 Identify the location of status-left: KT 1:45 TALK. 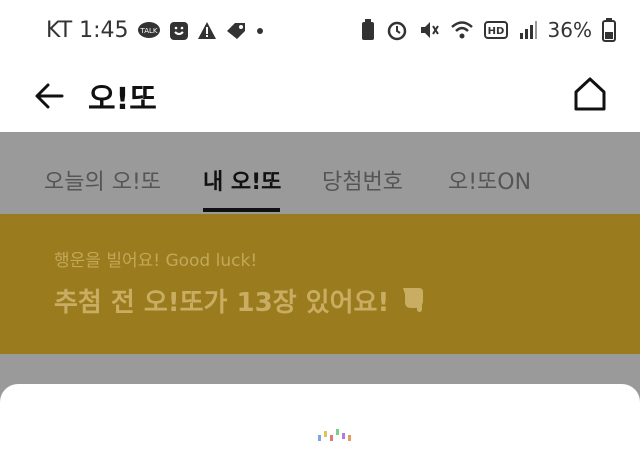
(155, 30).